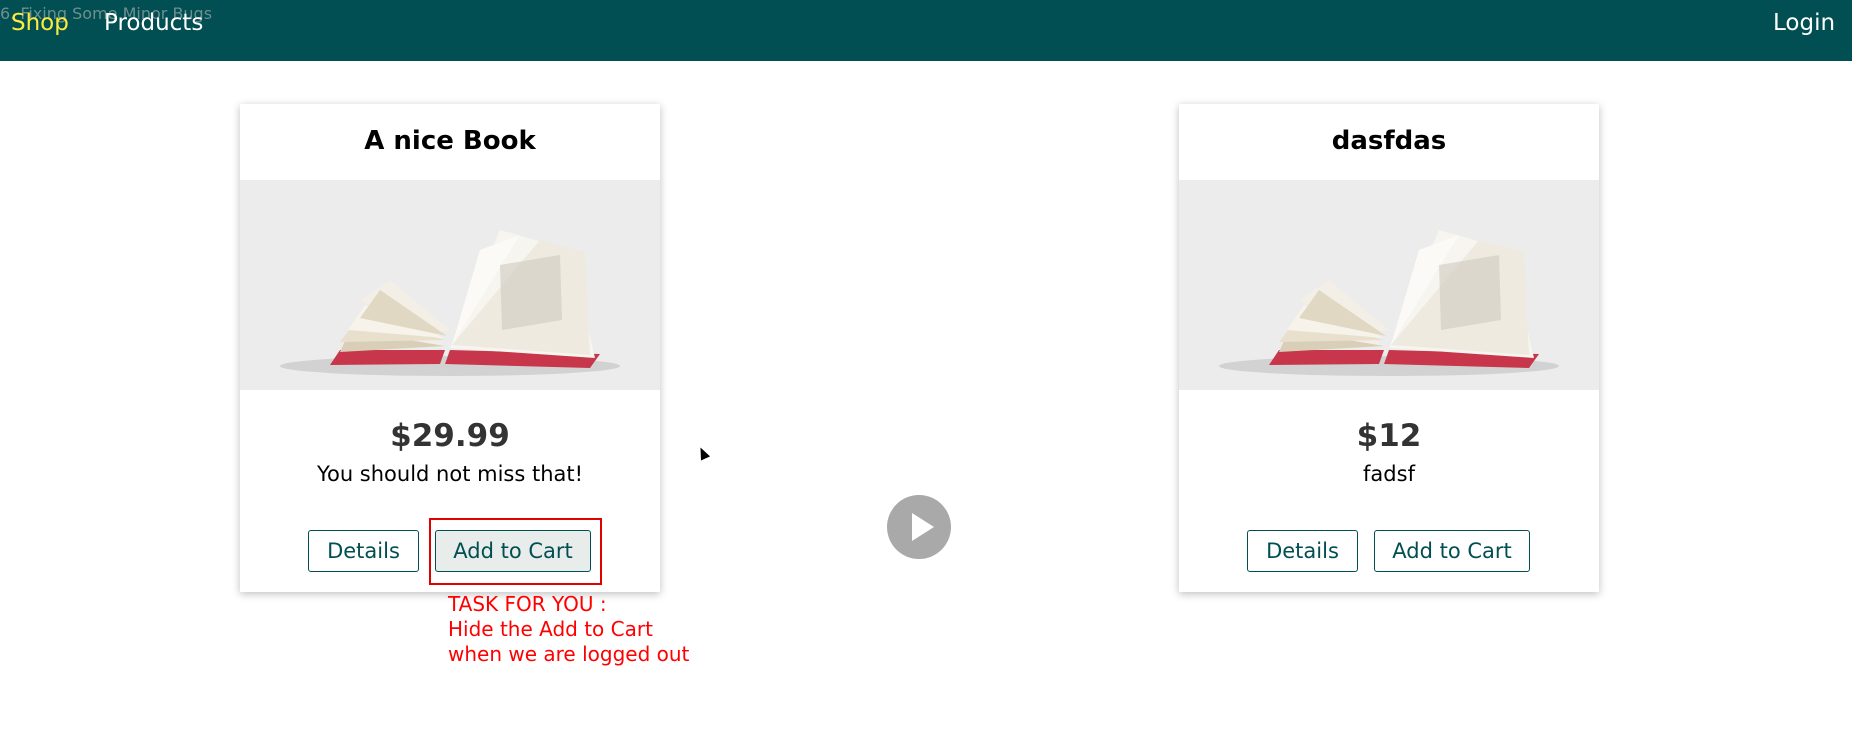 Image resolution: width=1852 pixels, height=741 pixels. I want to click on product-title: dasfdas, so click(1389, 141).